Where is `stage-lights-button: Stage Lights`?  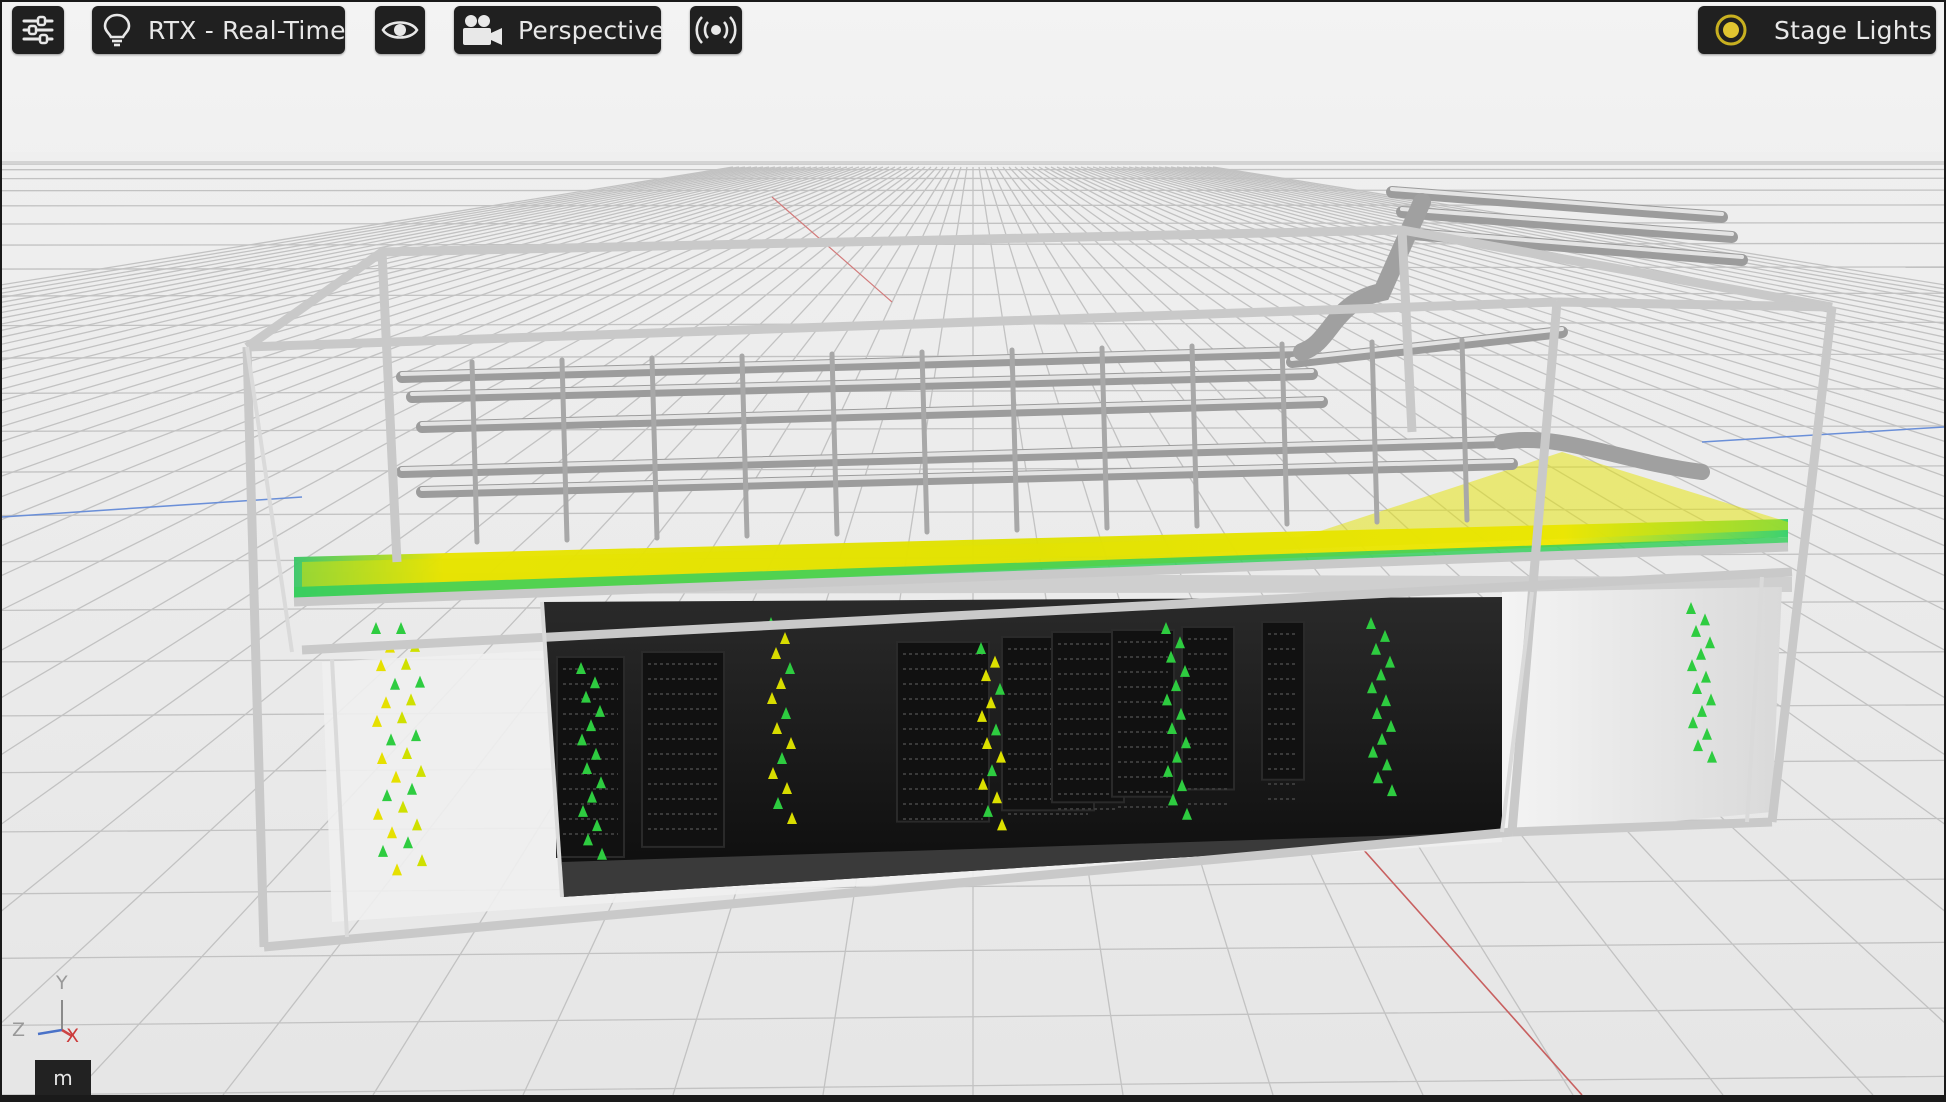
stage-lights-button: Stage Lights is located at coordinates (1817, 30).